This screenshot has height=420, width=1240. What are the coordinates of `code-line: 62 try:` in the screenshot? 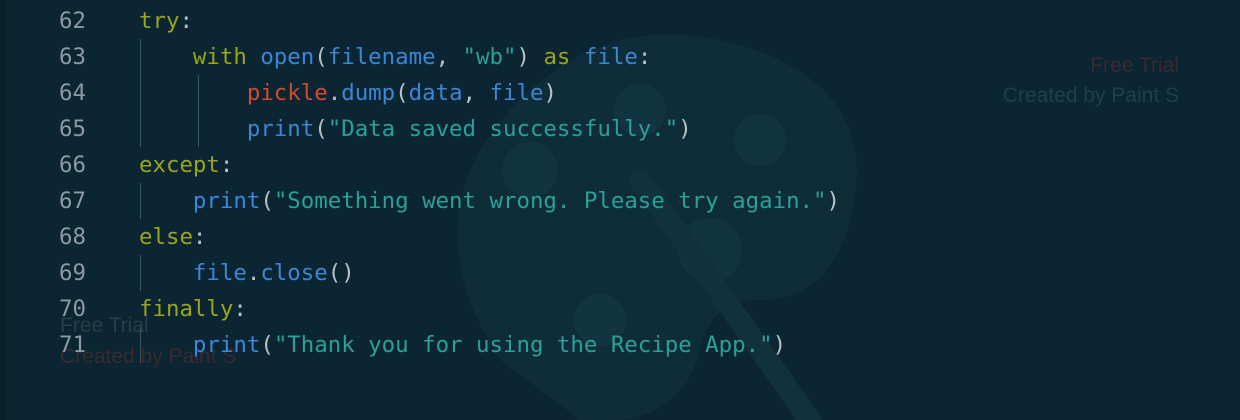 It's located at (620, 21).